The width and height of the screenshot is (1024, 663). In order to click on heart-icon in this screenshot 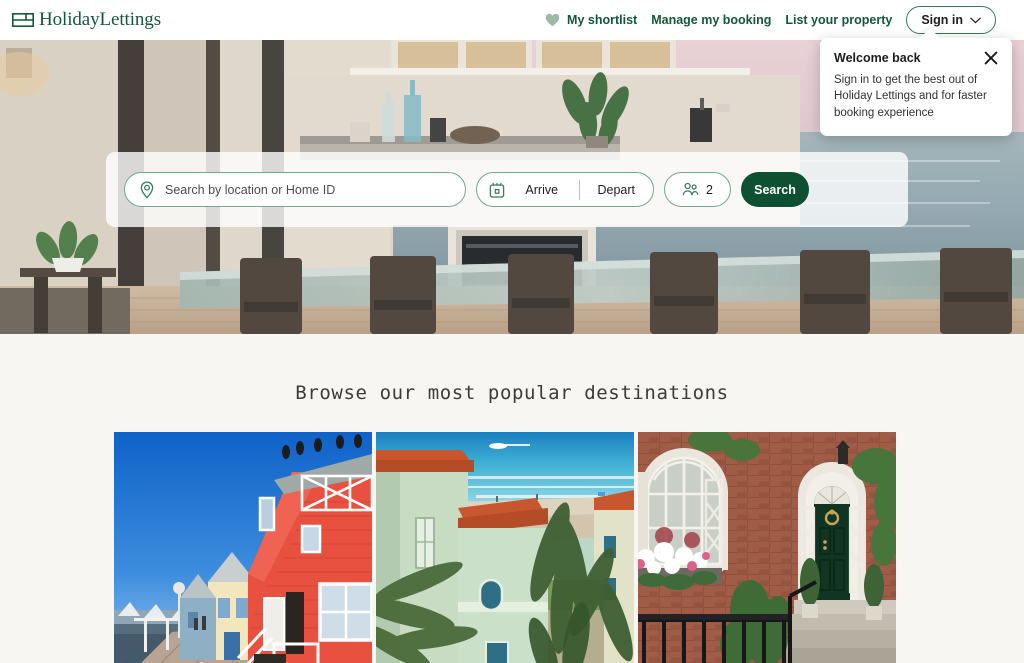, I will do `click(552, 20)`.